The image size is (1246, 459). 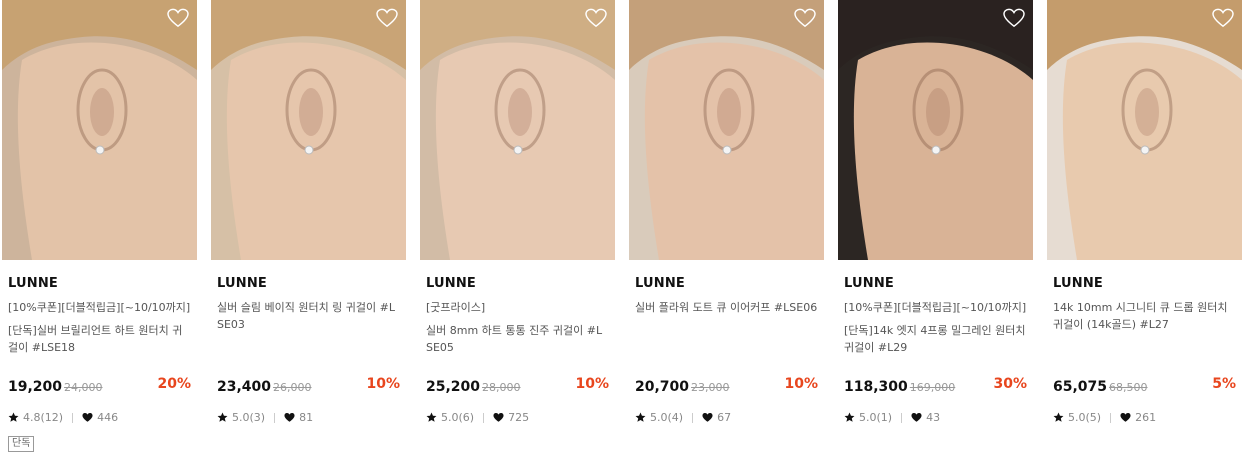 I want to click on sale-price: 25,200, so click(x=453, y=387).